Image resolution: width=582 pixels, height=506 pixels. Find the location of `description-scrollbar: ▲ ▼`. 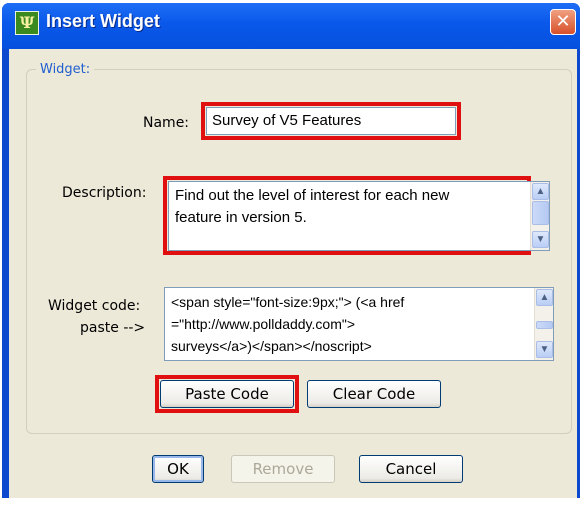

description-scrollbar: ▲ ▼ is located at coordinates (539, 216).